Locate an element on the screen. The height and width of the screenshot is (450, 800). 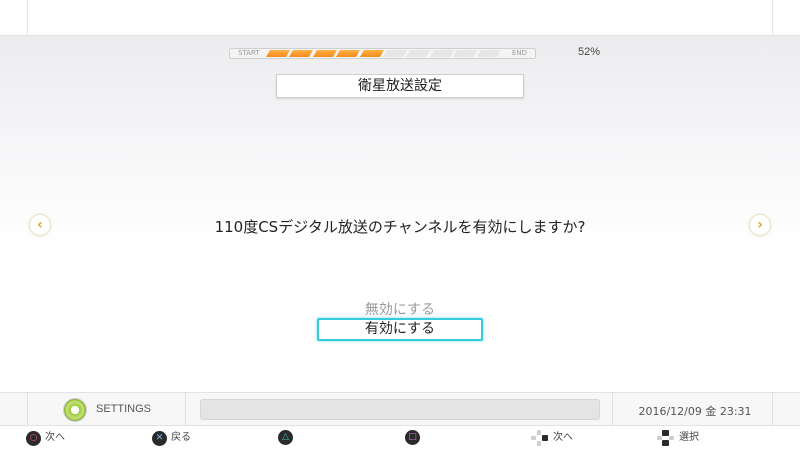
circle-button-icon: ○ is located at coordinates (33, 438).